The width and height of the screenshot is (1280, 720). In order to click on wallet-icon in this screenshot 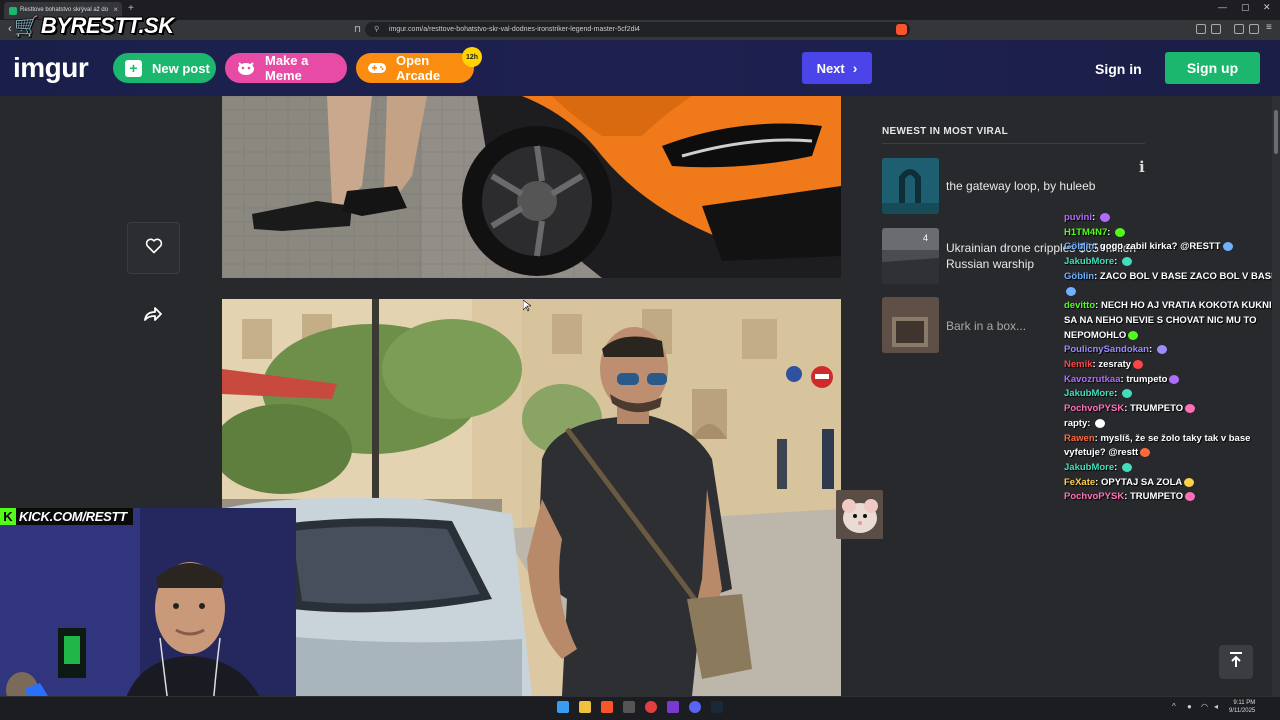, I will do `click(1216, 29)`.